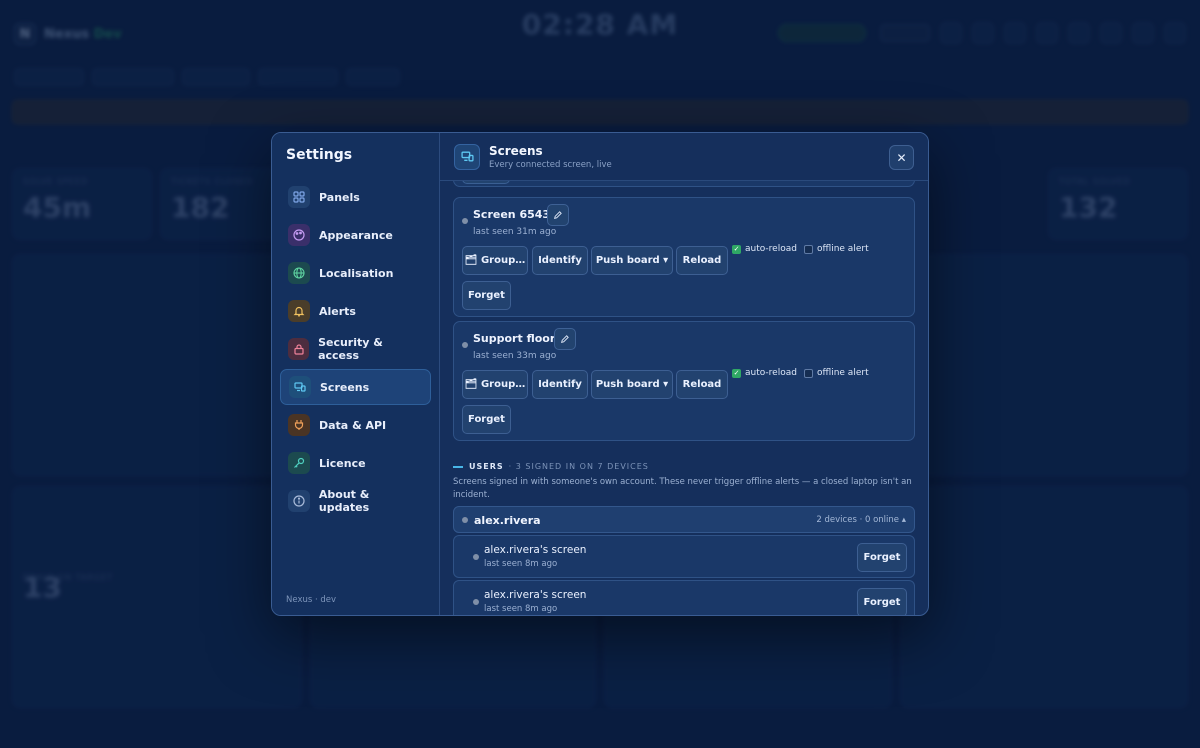  What do you see at coordinates (486, 182) in the screenshot?
I see `forget-button` at bounding box center [486, 182].